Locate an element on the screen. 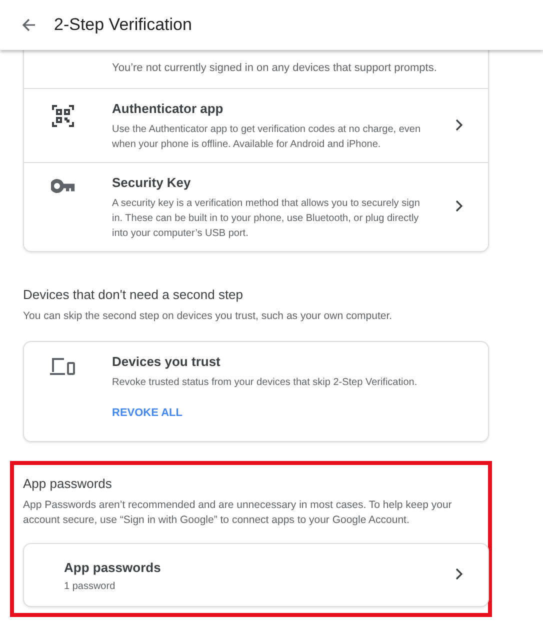 Image resolution: width=543 pixels, height=636 pixels. section-heading: App passwords is located at coordinates (68, 483).